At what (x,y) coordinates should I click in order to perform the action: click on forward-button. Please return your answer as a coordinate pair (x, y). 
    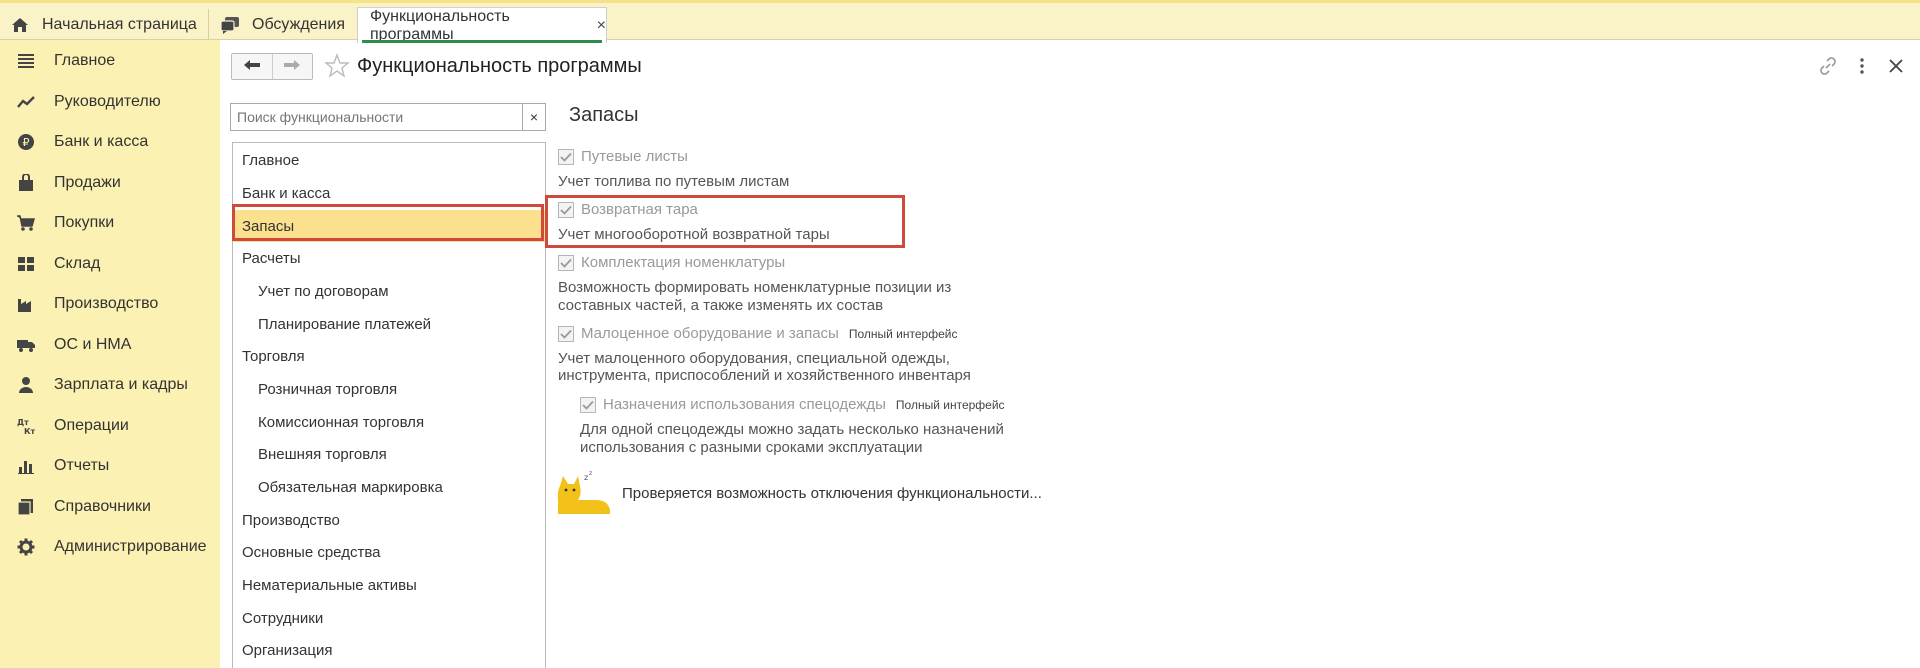
    Looking at the image, I should click on (292, 66).